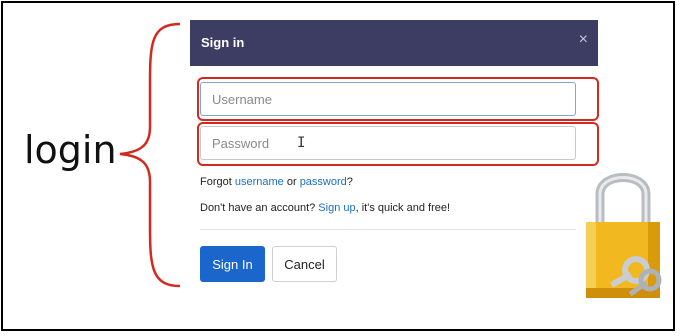 This screenshot has width=680, height=336. Describe the element at coordinates (624, 235) in the screenshot. I see `padlock-with-keys-icon` at that location.